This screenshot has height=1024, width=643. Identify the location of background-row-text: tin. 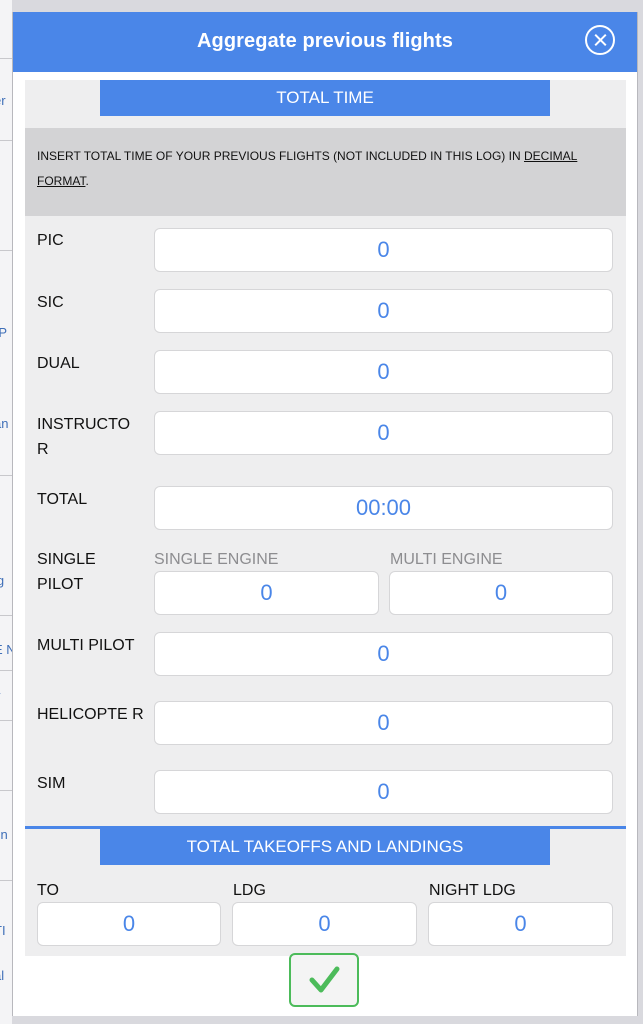
(4, 834).